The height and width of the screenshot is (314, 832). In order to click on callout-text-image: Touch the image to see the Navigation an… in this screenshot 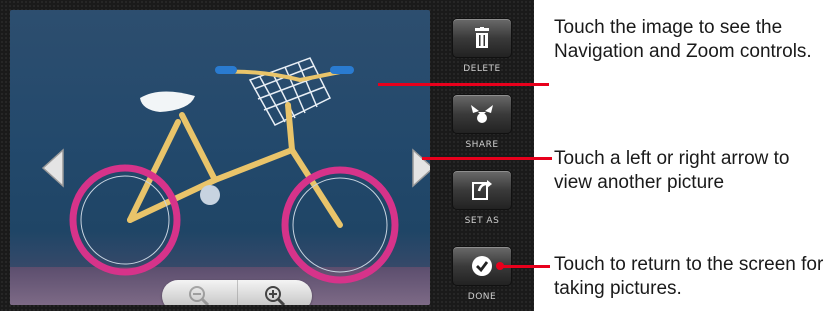, I will do `click(683, 39)`.